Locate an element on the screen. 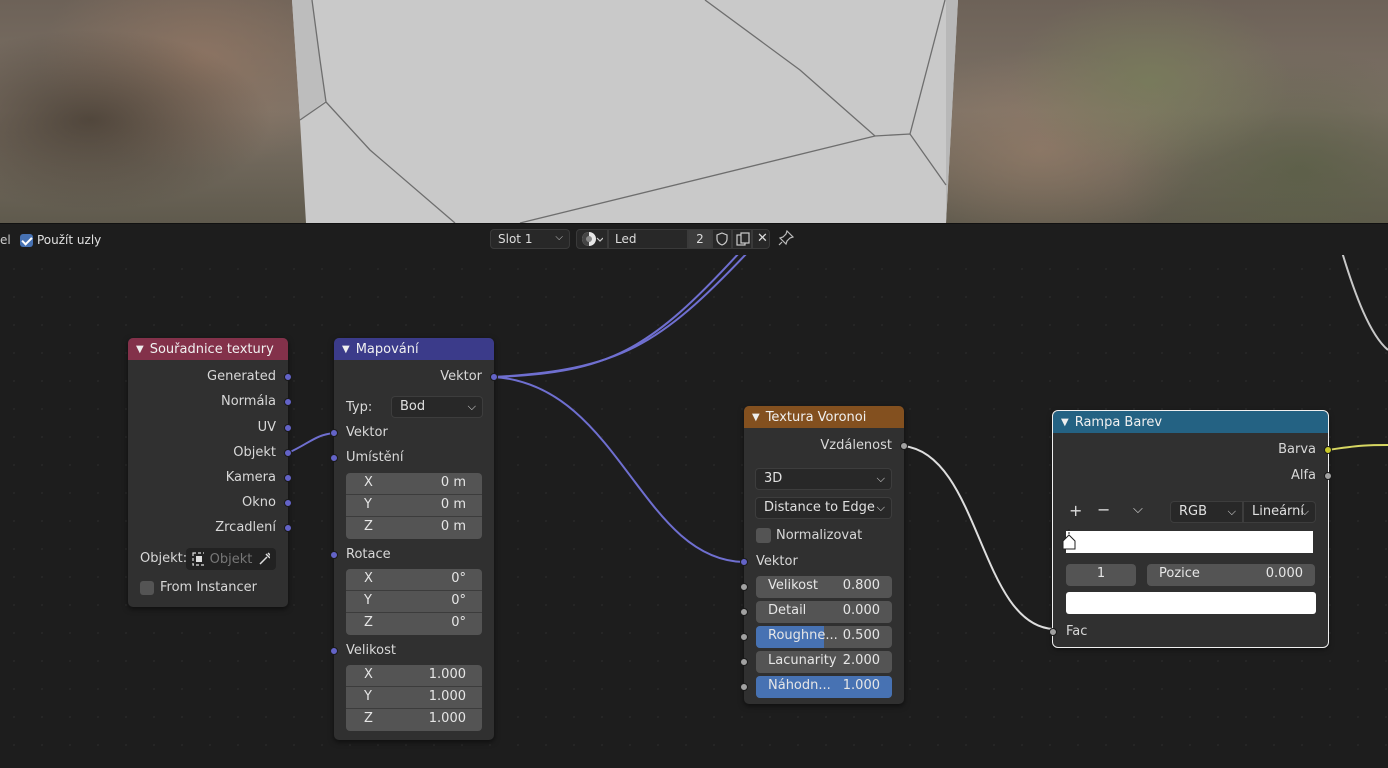 The width and height of the screenshot is (1388, 768). stop-index-field: 1 is located at coordinates (1101, 575).